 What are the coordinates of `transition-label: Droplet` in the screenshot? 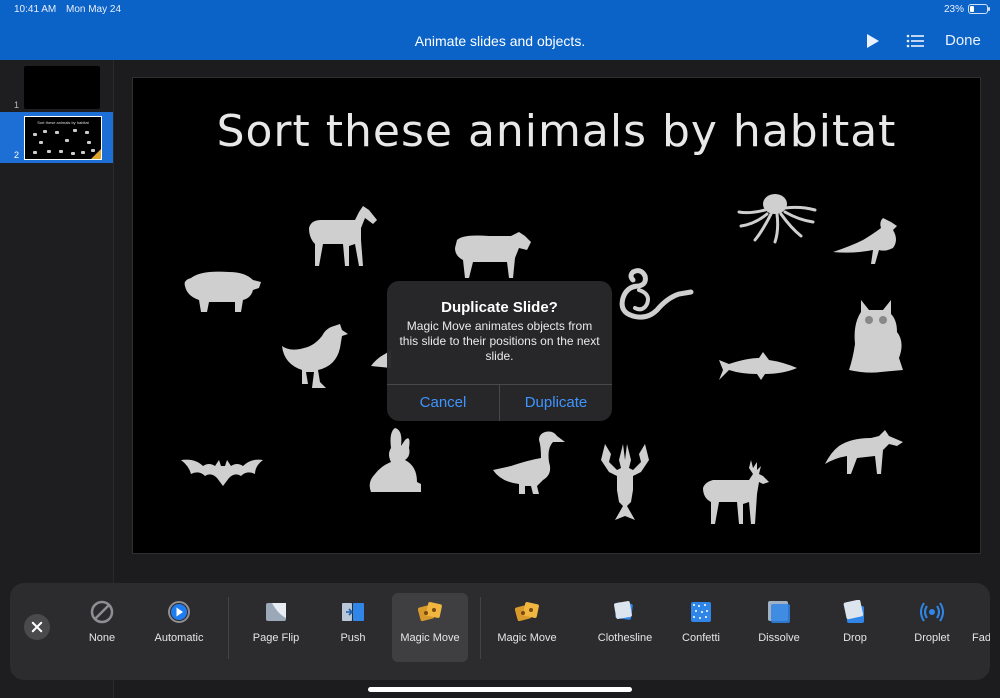 It's located at (932, 638).